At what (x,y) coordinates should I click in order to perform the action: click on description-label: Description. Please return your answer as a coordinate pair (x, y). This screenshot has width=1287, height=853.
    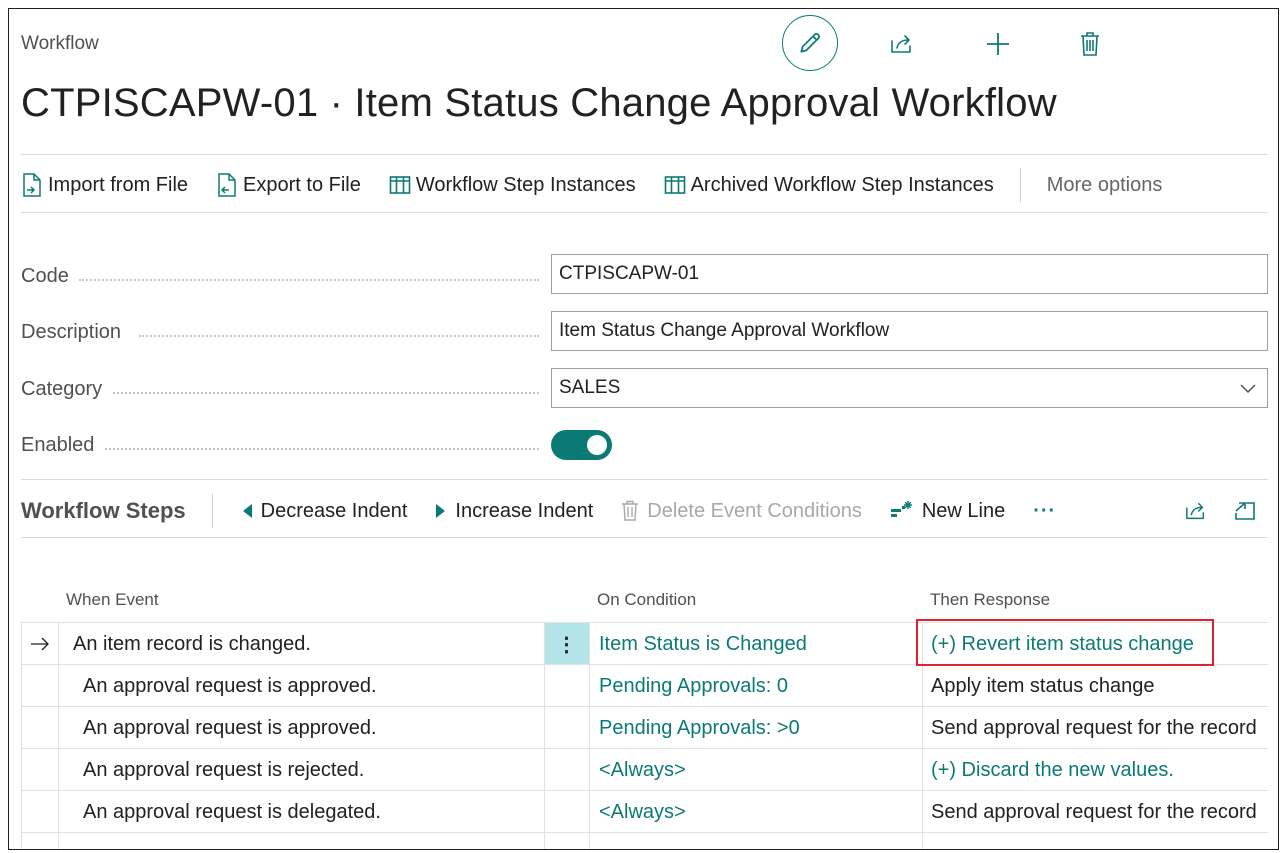
    Looking at the image, I should click on (71, 332).